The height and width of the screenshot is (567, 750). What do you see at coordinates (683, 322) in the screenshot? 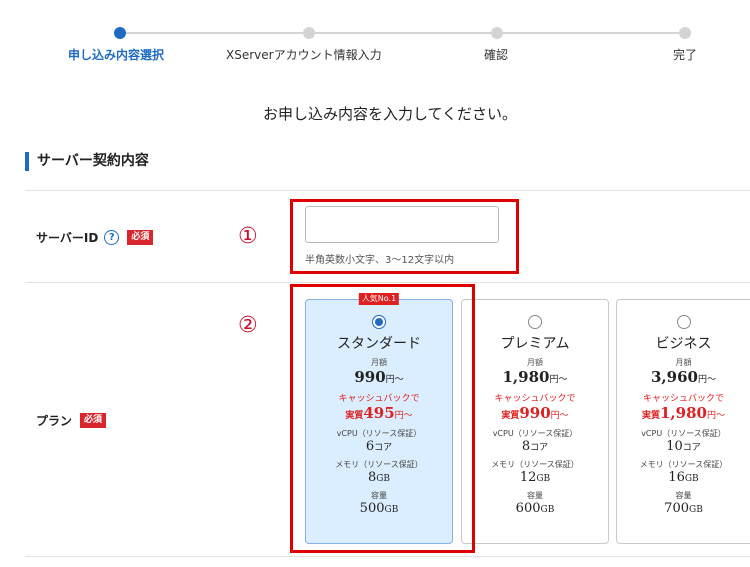
I see `plan-radio-business` at bounding box center [683, 322].